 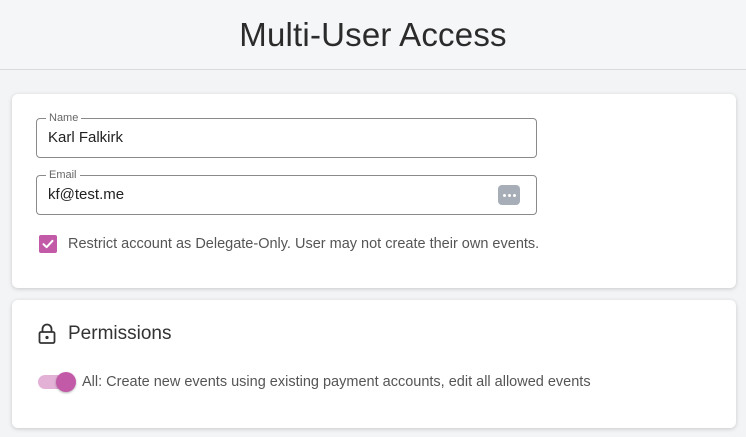 I want to click on page-title: Multi-User Access, so click(x=373, y=34).